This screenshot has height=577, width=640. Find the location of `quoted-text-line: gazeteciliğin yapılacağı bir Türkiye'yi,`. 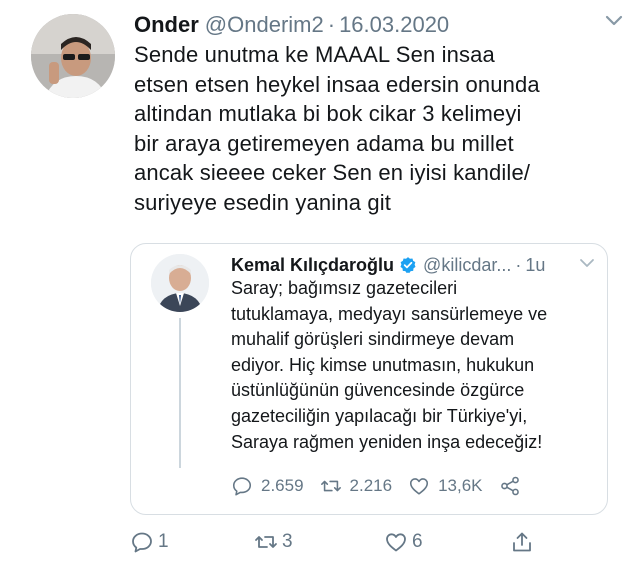

quoted-text-line: gazeteciliğin yapılacağı bir Türkiye'yi, is located at coordinates (379, 415).